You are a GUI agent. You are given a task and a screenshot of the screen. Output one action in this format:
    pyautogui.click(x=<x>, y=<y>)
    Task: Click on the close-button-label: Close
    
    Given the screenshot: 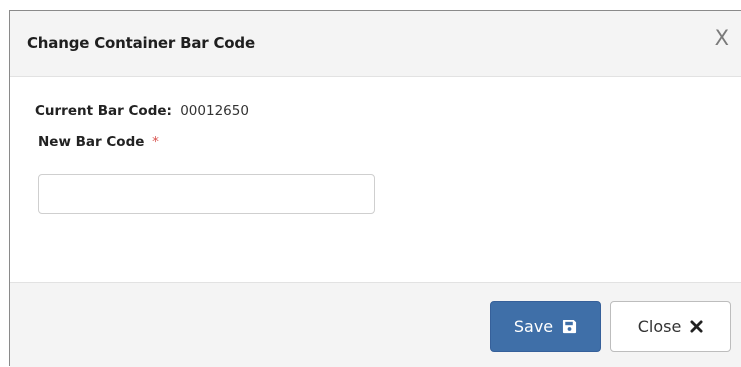 What is the action you would take?
    pyautogui.click(x=659, y=326)
    